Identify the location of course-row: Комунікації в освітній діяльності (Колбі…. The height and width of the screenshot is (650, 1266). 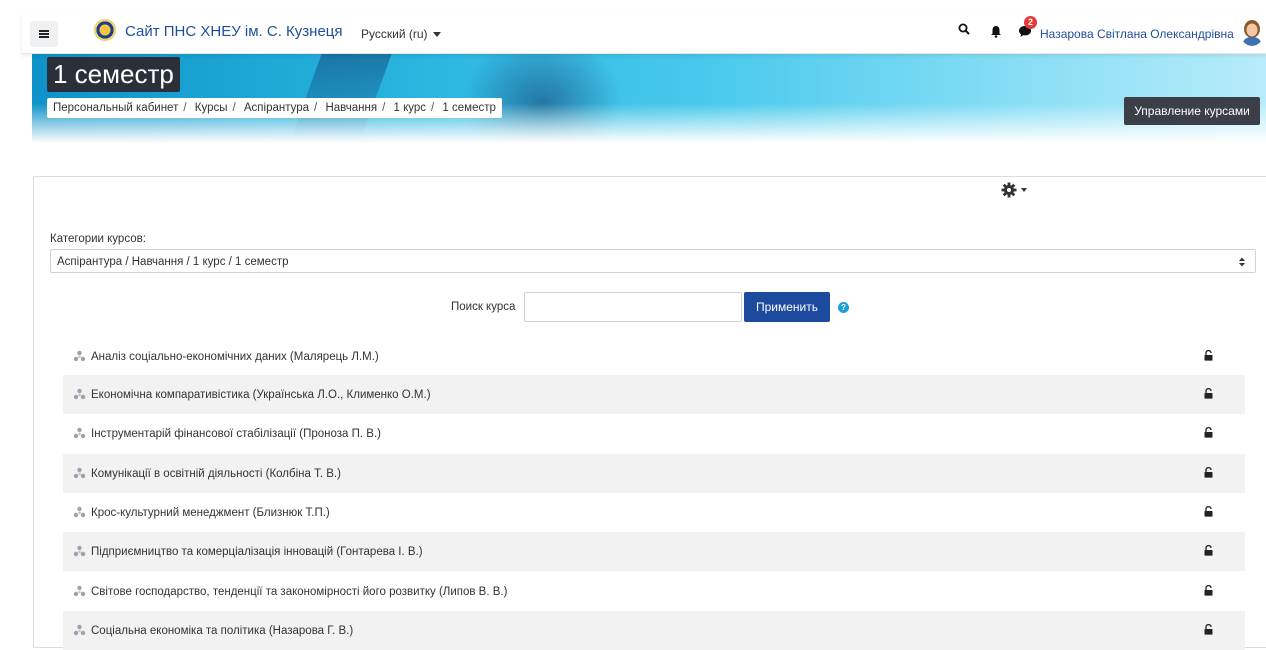
(654, 473).